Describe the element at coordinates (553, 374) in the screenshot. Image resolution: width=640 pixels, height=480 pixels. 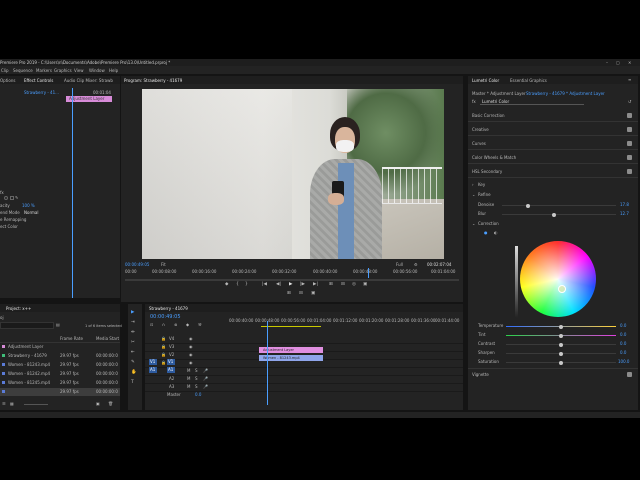
I see `section-vignette: Vignette` at that location.